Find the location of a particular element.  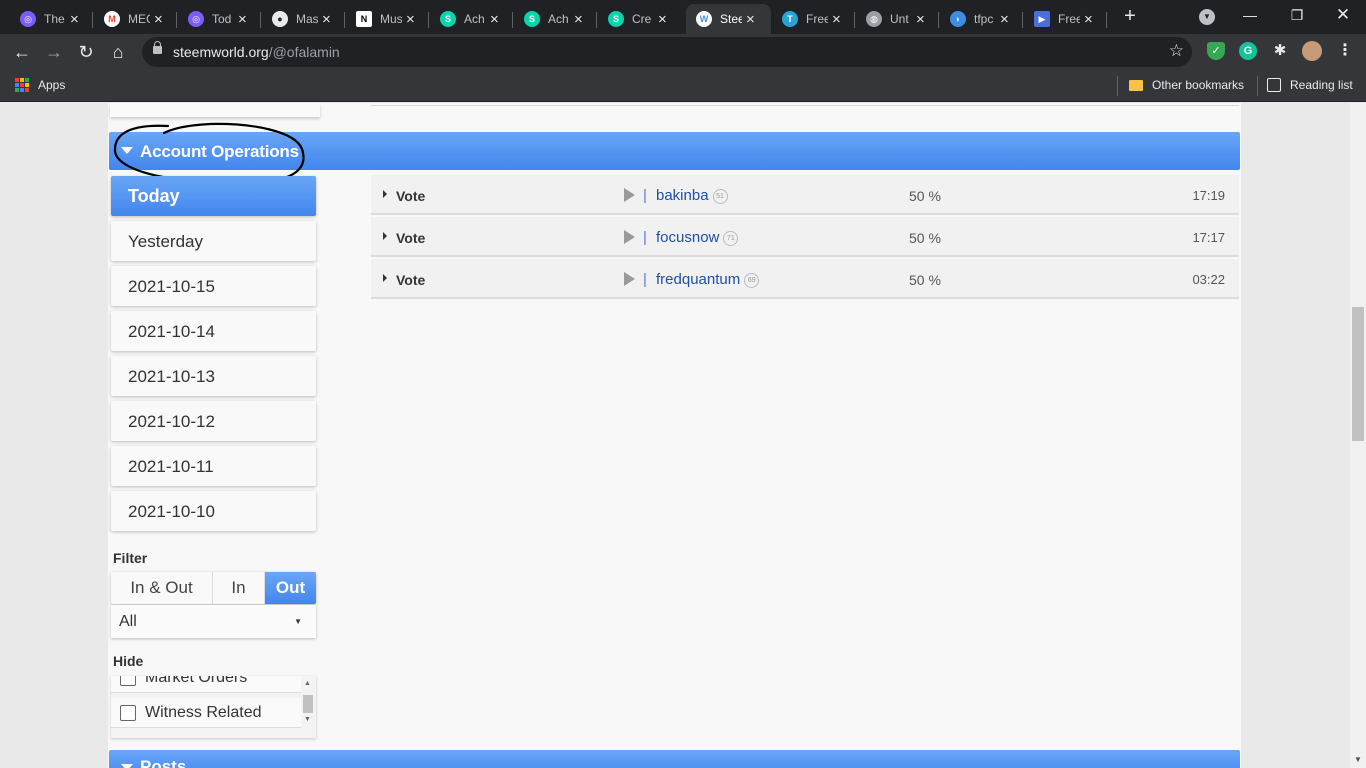

shield-extension-icon: ✓ is located at coordinates (1216, 51).